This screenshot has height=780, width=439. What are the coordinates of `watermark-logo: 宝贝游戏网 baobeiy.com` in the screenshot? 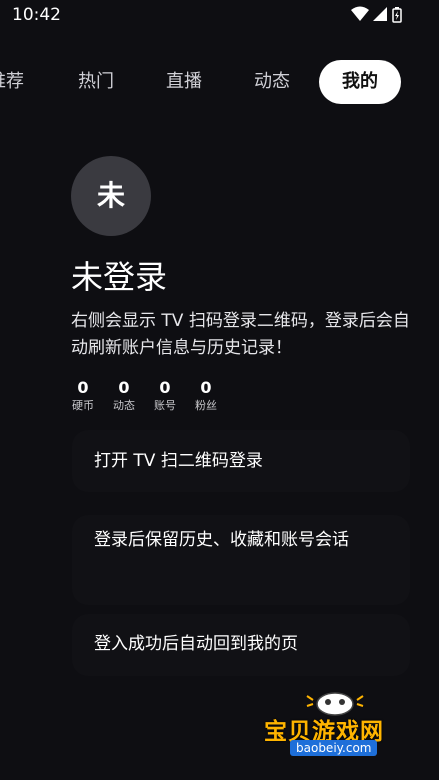 It's located at (335, 733).